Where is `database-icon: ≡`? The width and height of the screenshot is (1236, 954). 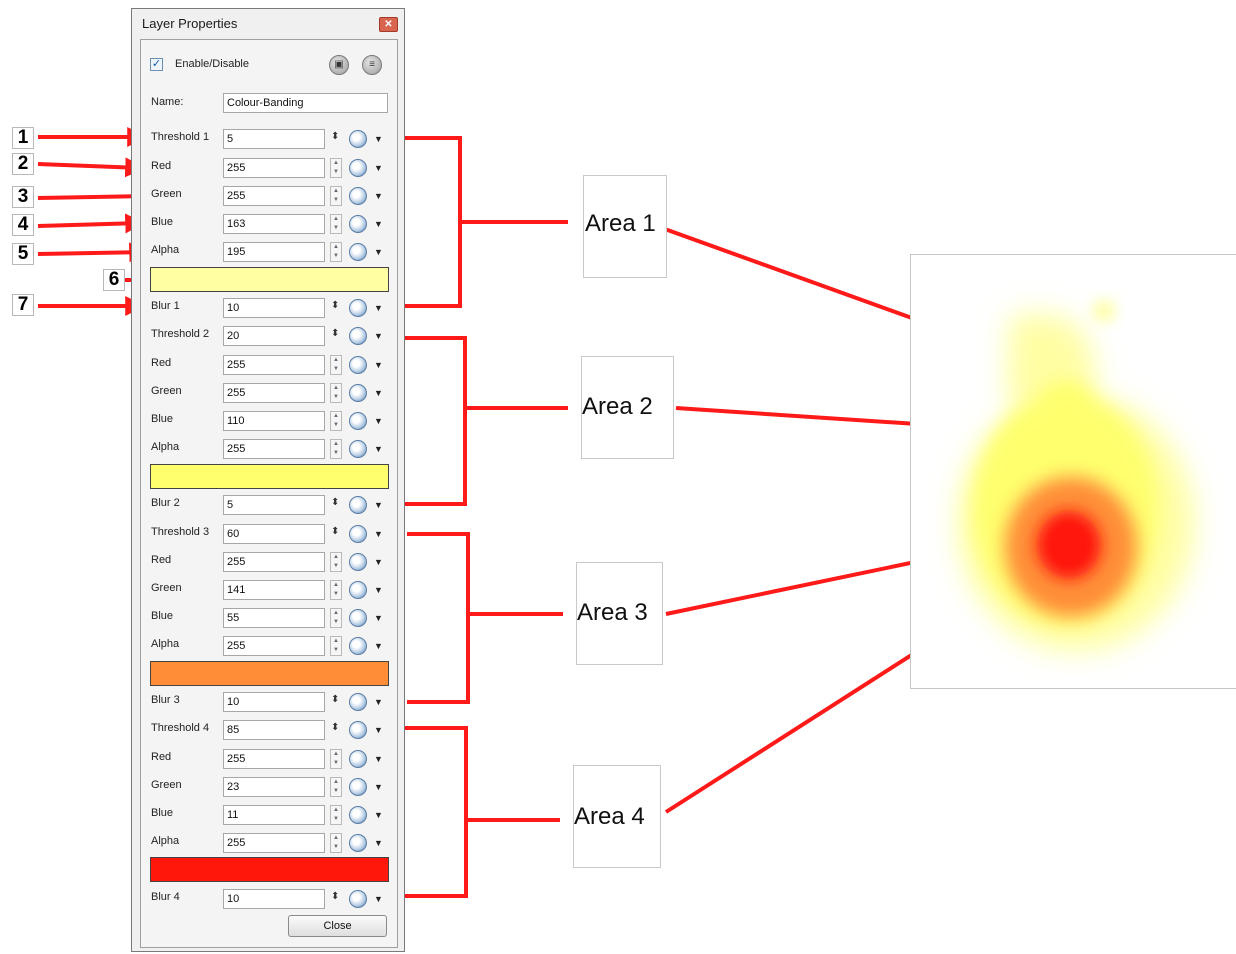 database-icon: ≡ is located at coordinates (372, 65).